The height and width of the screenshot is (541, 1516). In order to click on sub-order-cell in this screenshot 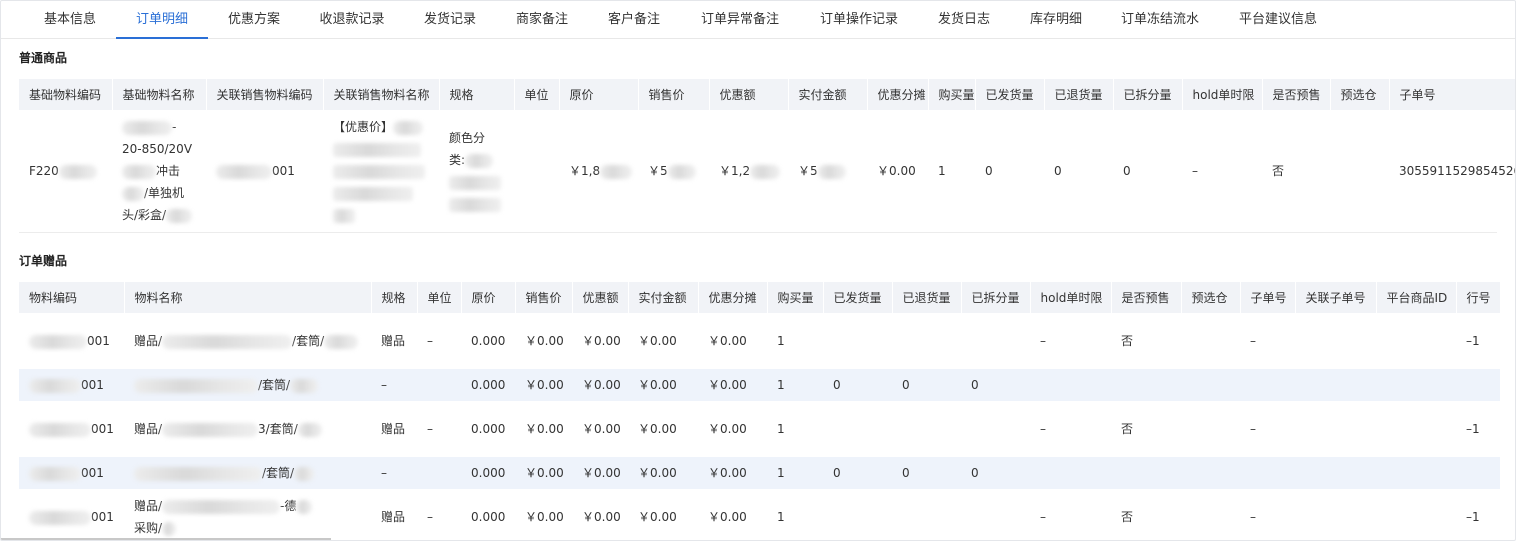, I will do `click(1267, 385)`.